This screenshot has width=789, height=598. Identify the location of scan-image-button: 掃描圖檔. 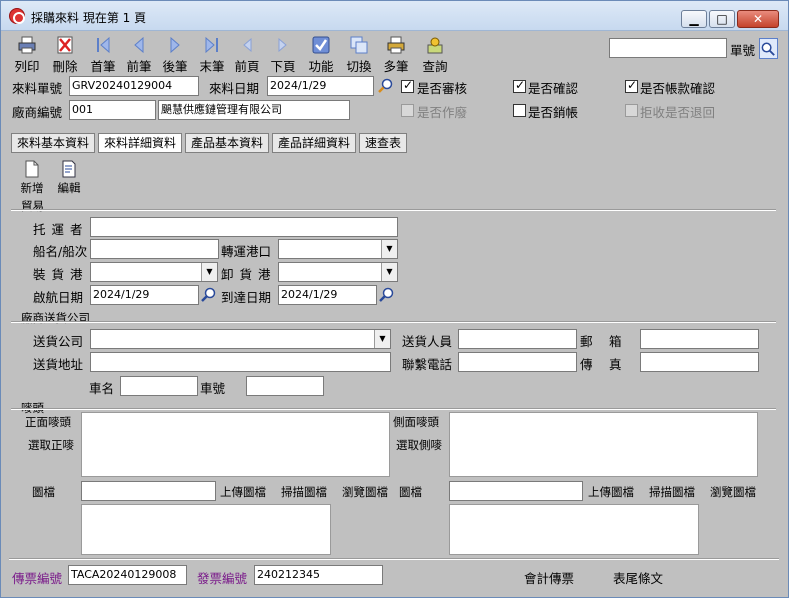
(304, 492).